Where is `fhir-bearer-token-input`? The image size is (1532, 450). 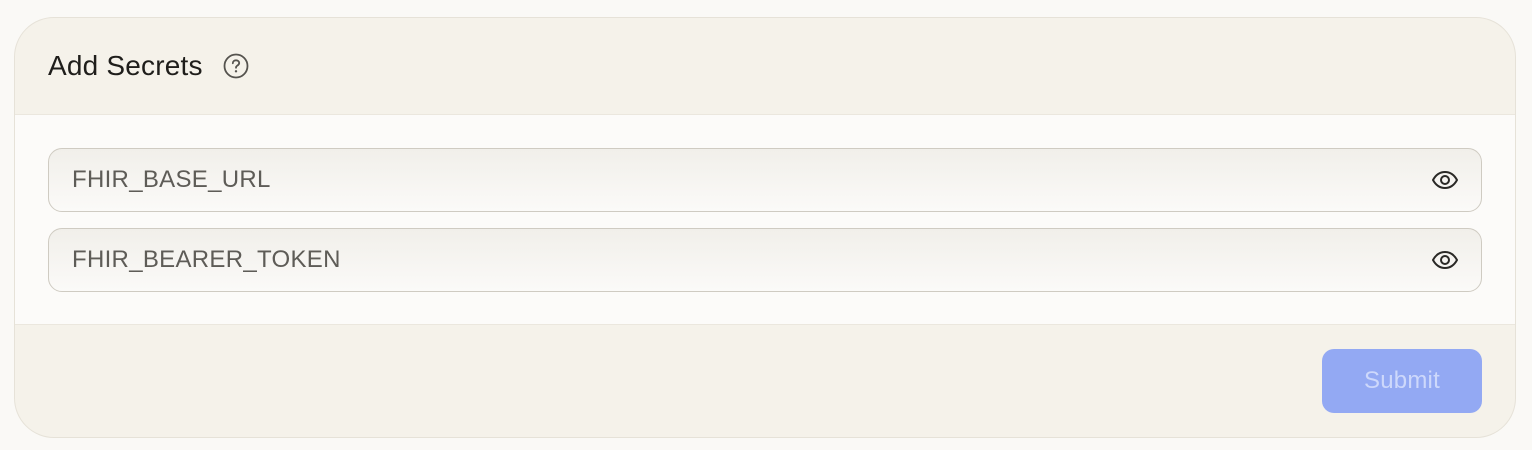 fhir-bearer-token-input is located at coordinates (737, 260).